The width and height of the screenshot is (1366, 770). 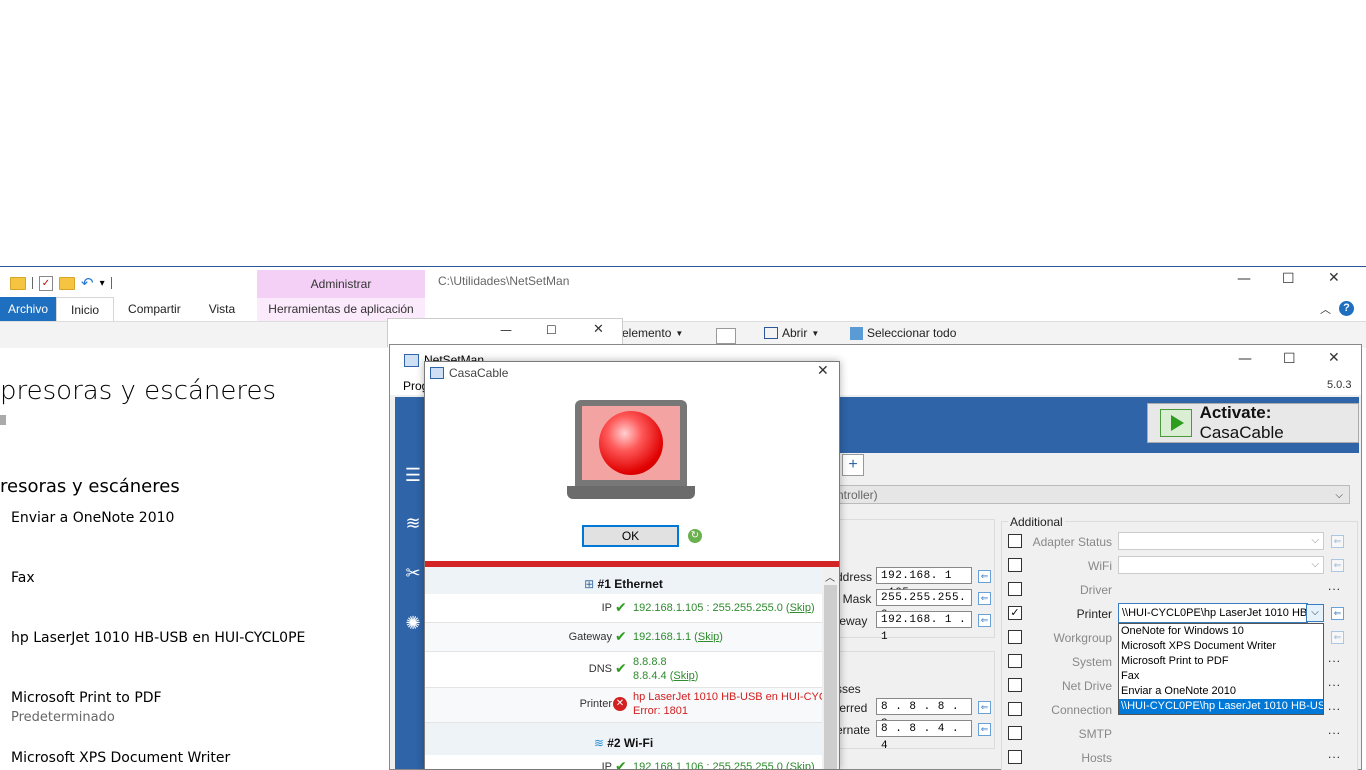 I want to click on printer-item-fax: Fax, so click(x=23, y=578).